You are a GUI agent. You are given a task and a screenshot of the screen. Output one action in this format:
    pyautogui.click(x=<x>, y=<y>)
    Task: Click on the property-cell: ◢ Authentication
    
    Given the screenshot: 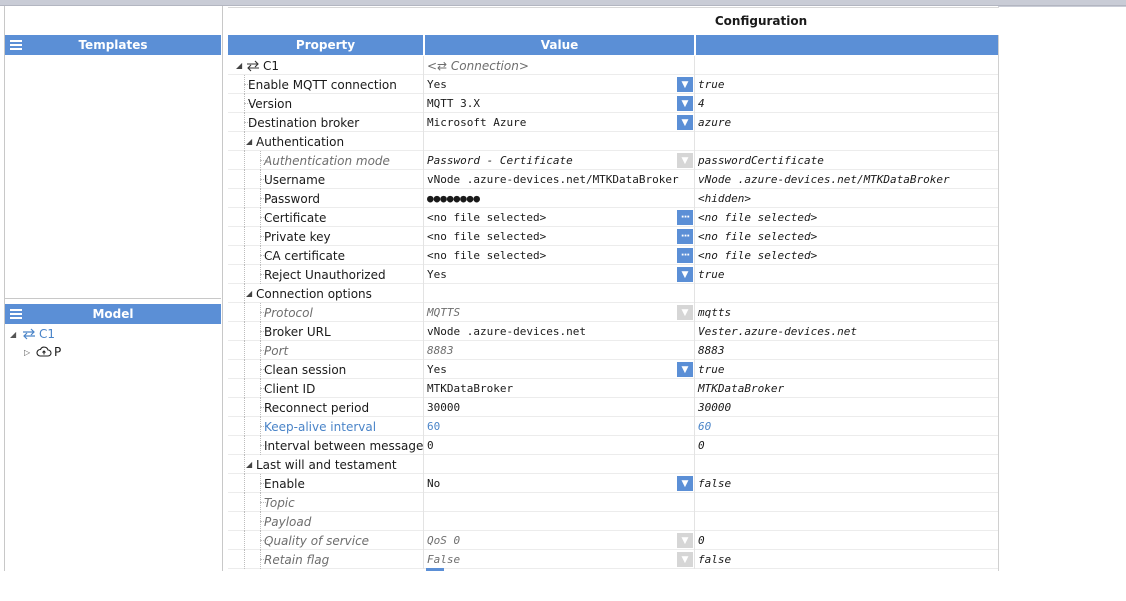 What is the action you would take?
    pyautogui.click(x=326, y=141)
    